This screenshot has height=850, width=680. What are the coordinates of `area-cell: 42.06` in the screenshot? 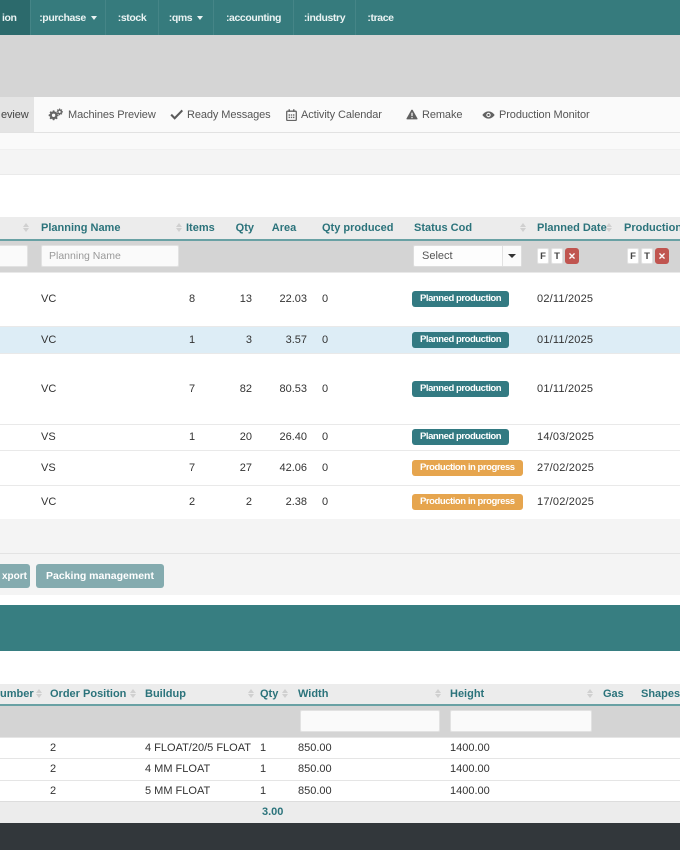 It's located at (284, 467).